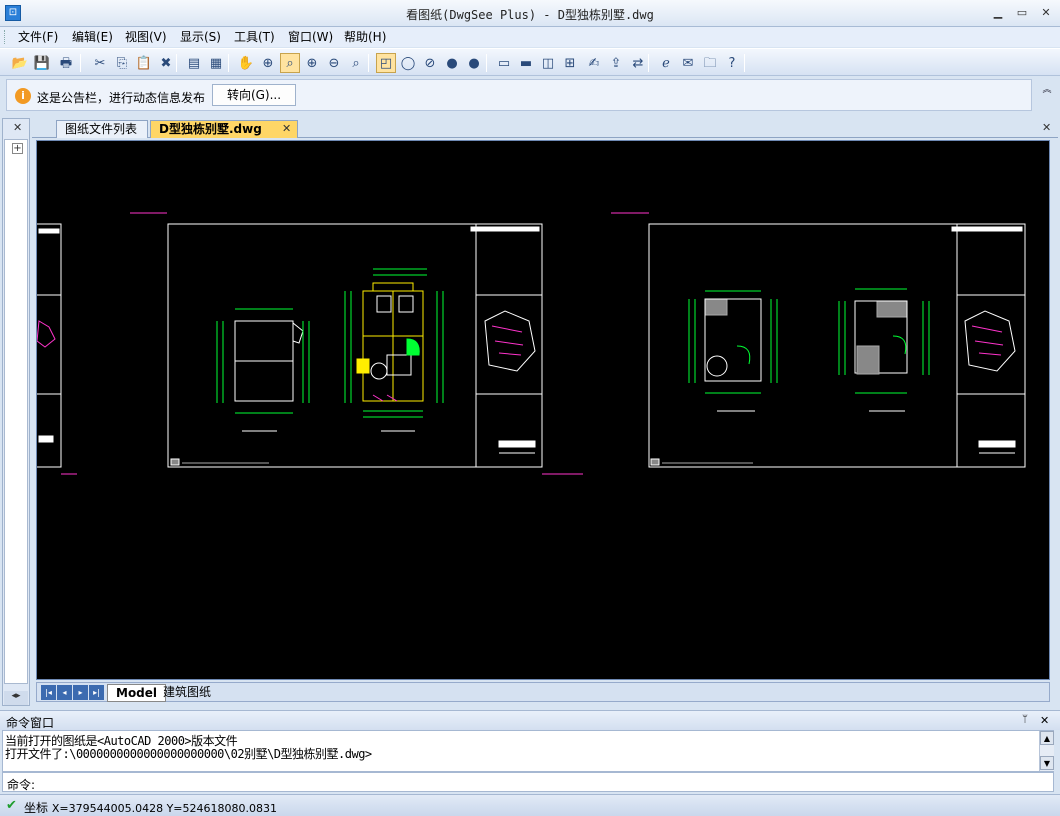 Image resolution: width=1060 pixels, height=816 pixels. What do you see at coordinates (570, 63) in the screenshot?
I see `measure-icon: ⊞` at bounding box center [570, 63].